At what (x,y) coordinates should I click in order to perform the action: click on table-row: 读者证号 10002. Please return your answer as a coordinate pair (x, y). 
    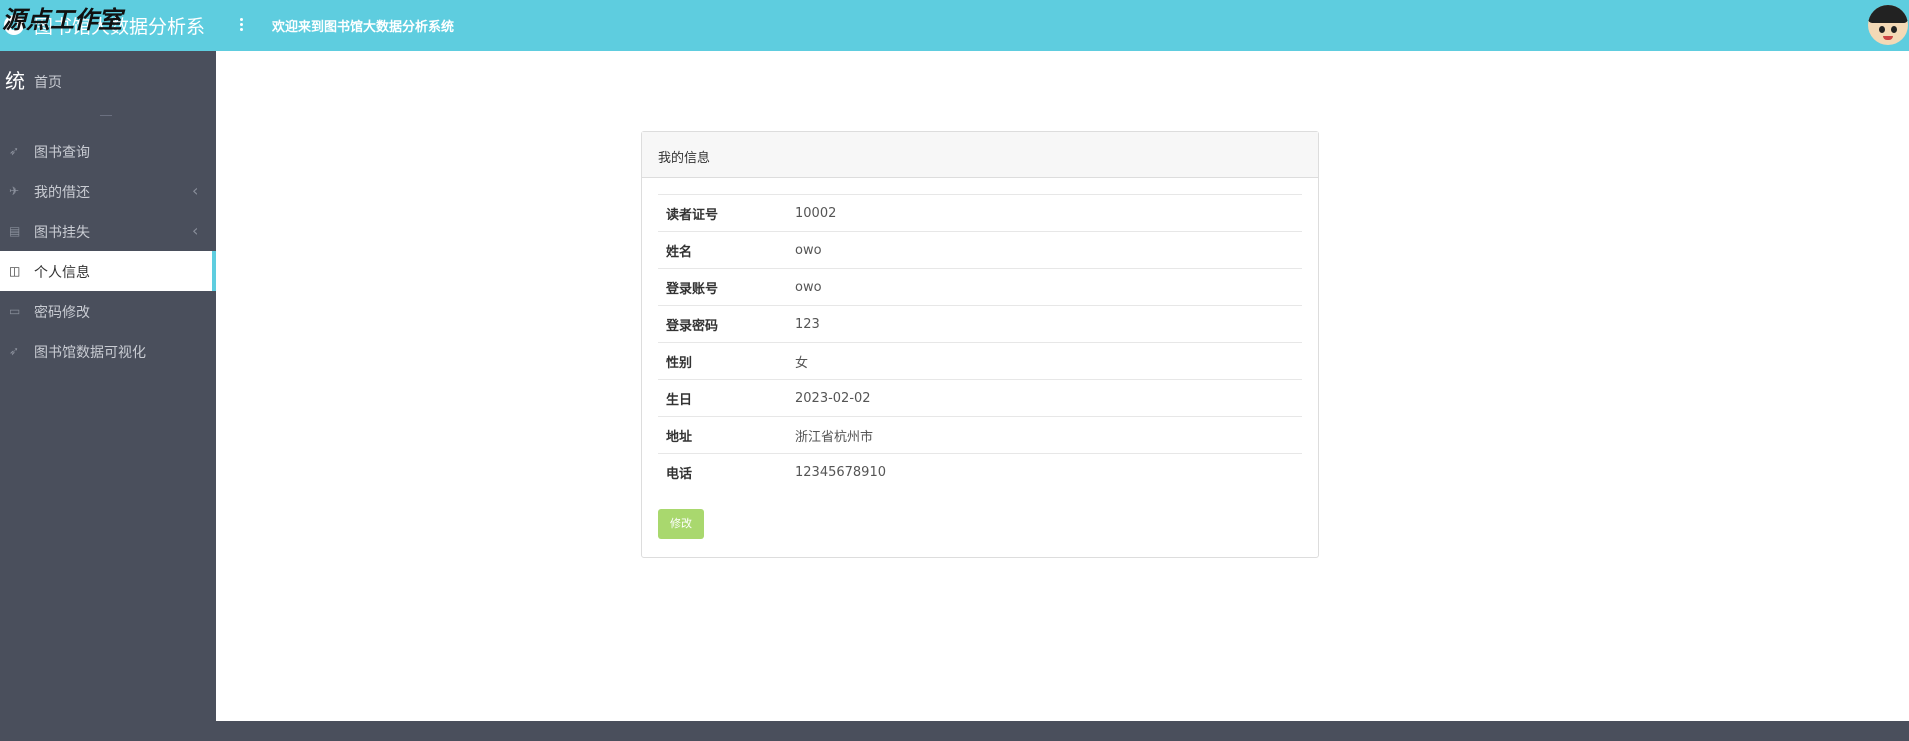
    Looking at the image, I should click on (980, 213).